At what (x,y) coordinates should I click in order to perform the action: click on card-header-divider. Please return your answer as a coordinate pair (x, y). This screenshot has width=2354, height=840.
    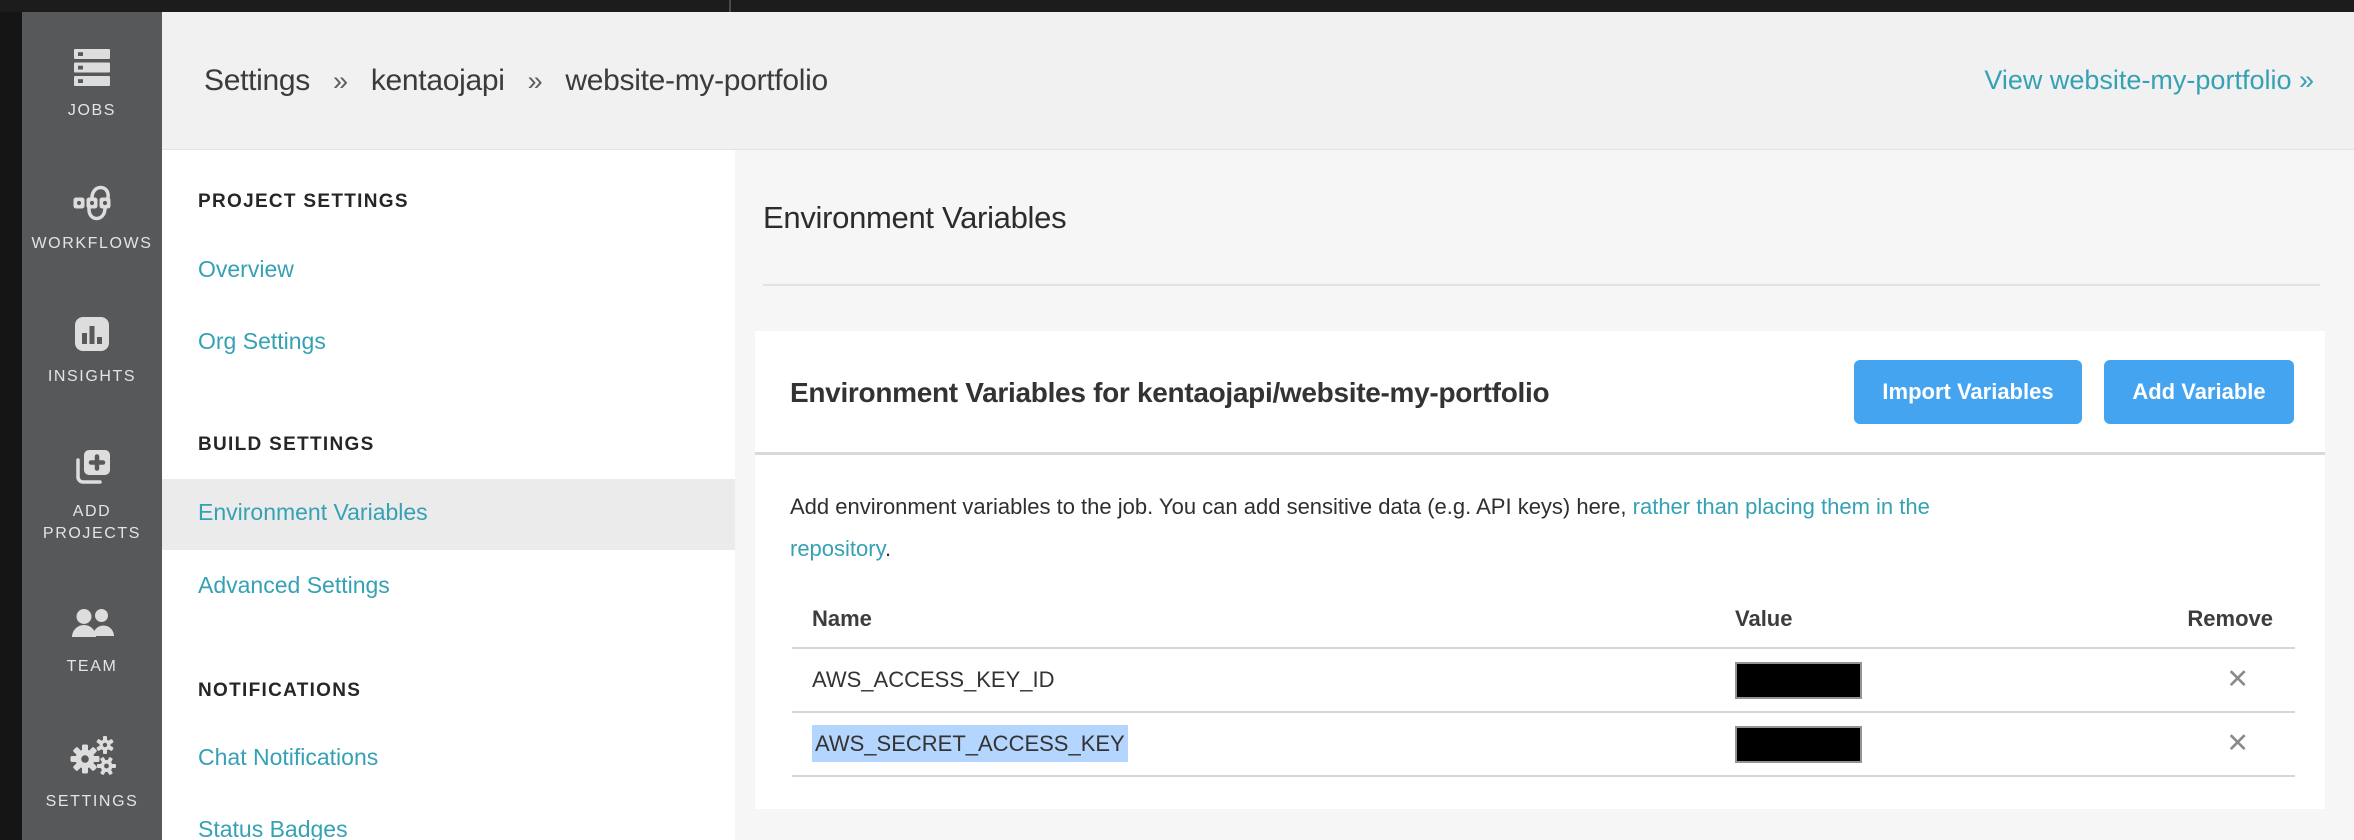
    Looking at the image, I should click on (1540, 453).